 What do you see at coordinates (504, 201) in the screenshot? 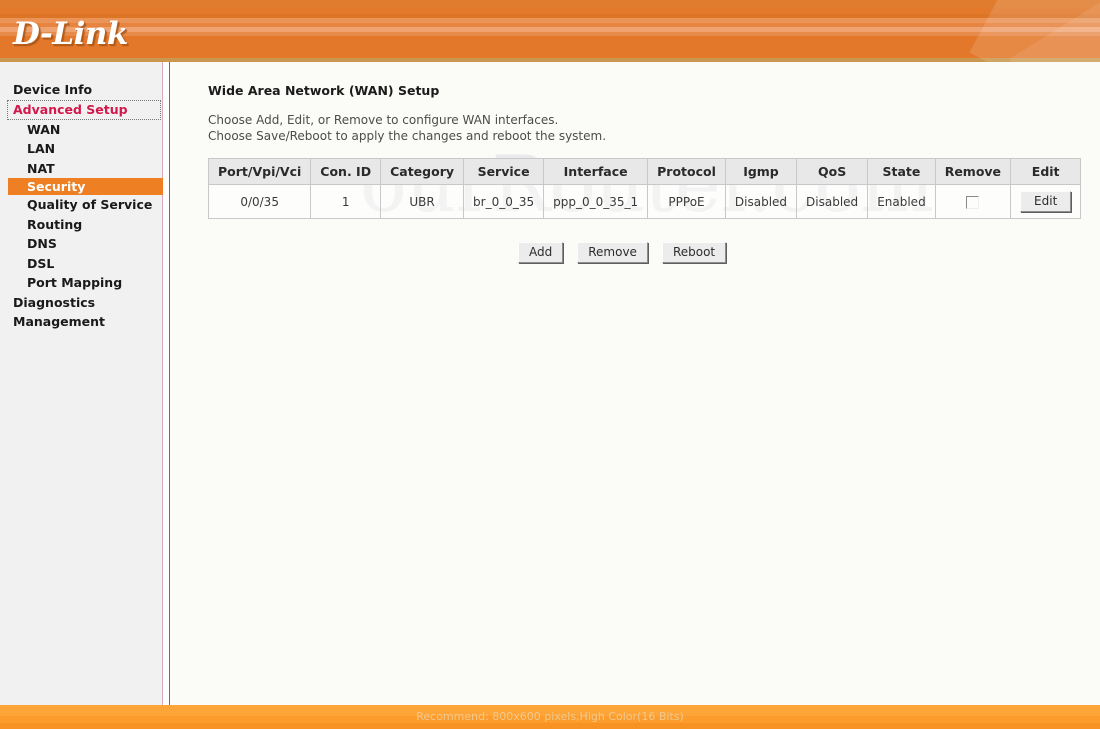
I see `cell-service: br_0_0_35` at bounding box center [504, 201].